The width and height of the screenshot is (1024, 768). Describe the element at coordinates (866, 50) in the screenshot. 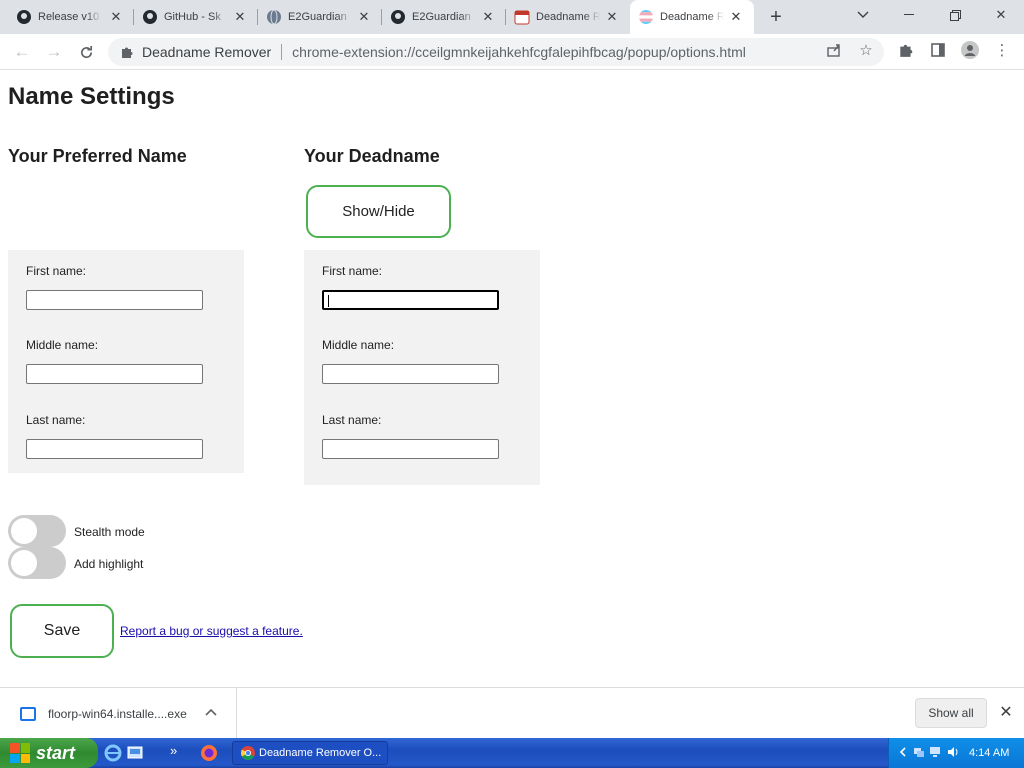

I see `bookmark-star-icon: ☆` at that location.